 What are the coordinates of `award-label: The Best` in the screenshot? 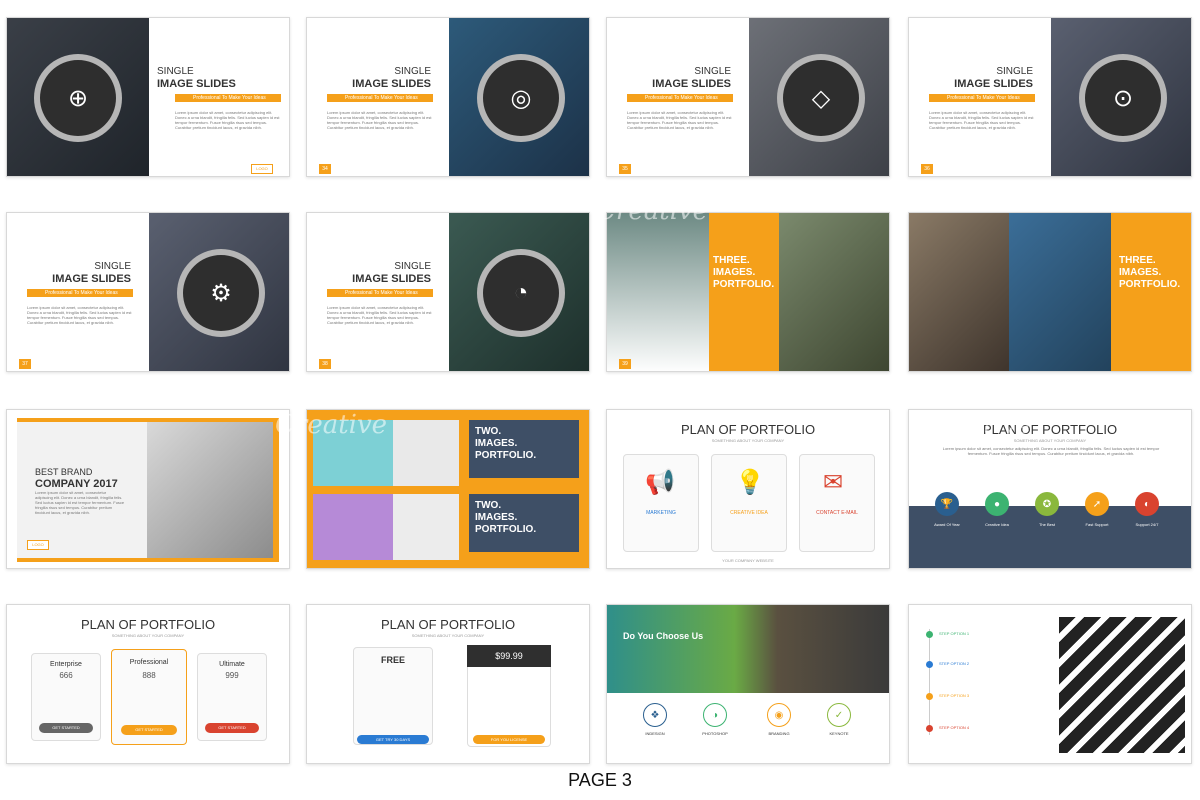 It's located at (1046, 524).